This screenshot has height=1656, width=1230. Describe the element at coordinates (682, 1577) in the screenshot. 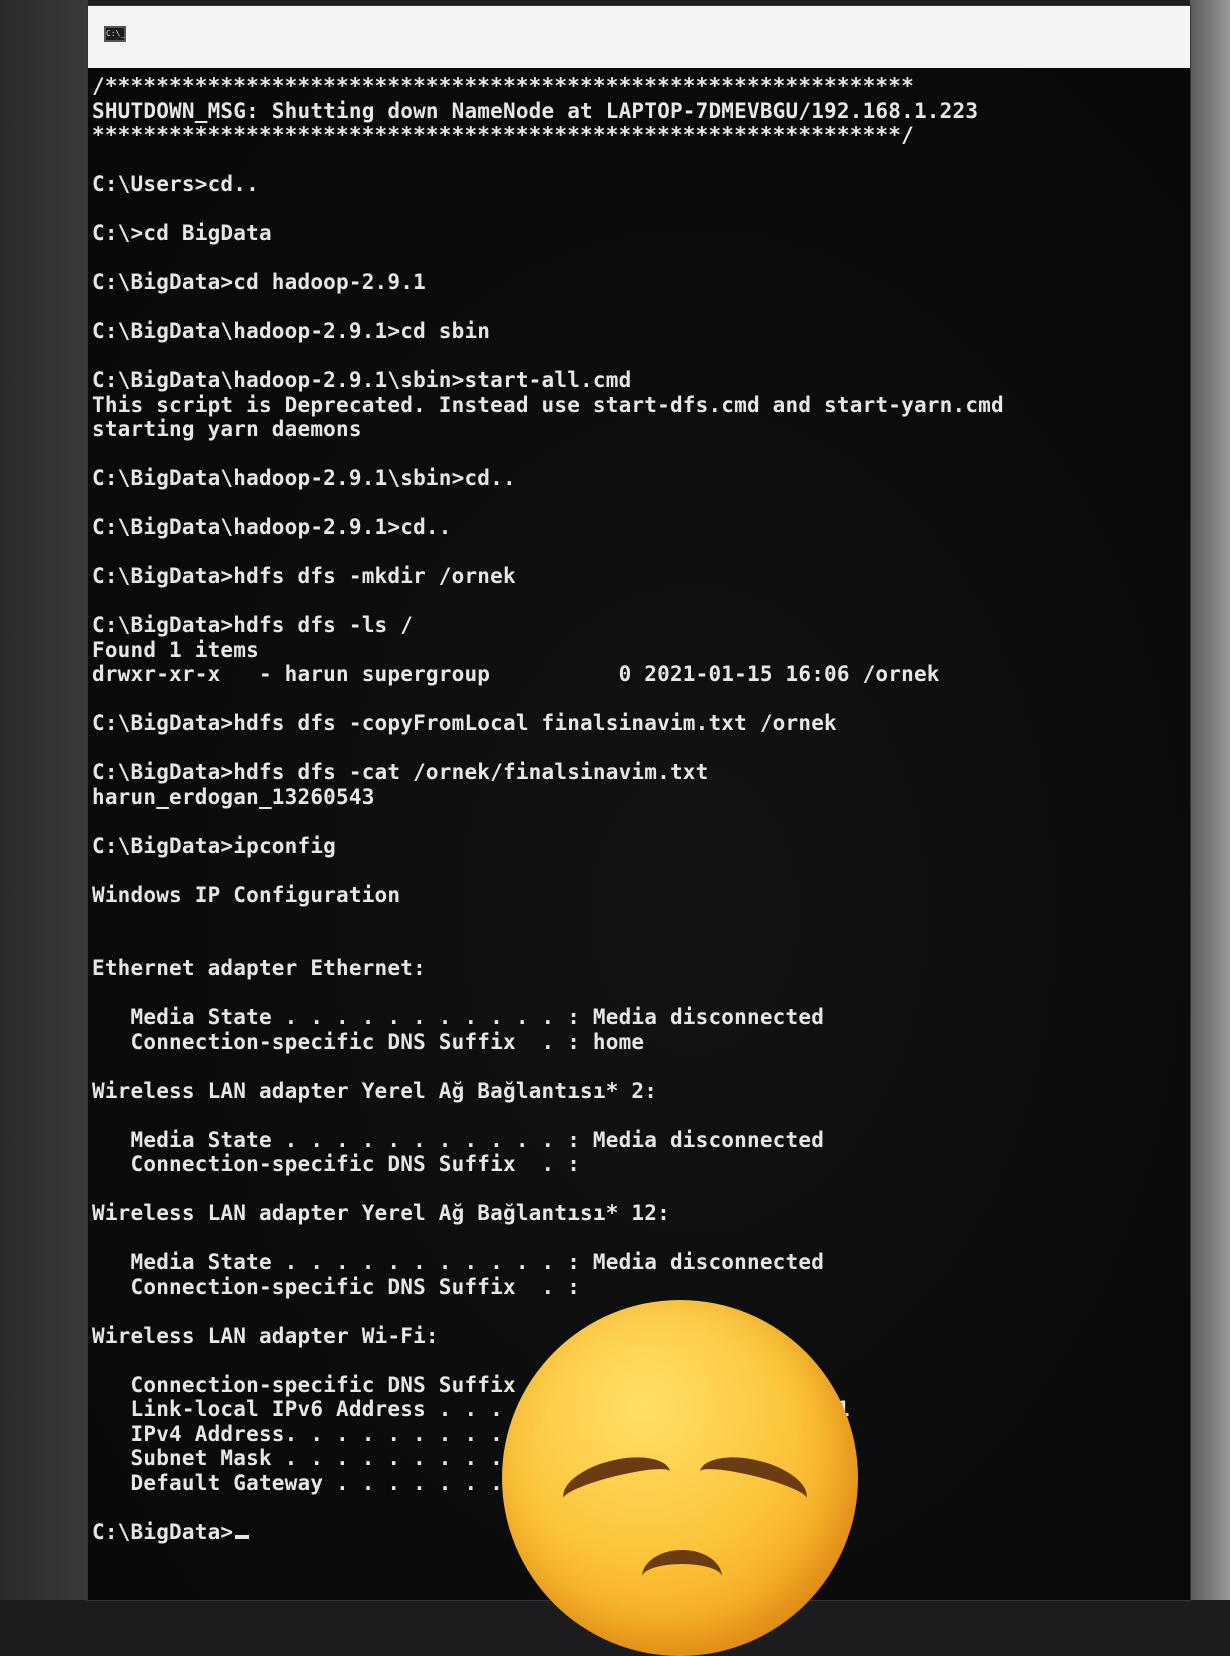

I see `mouth` at that location.